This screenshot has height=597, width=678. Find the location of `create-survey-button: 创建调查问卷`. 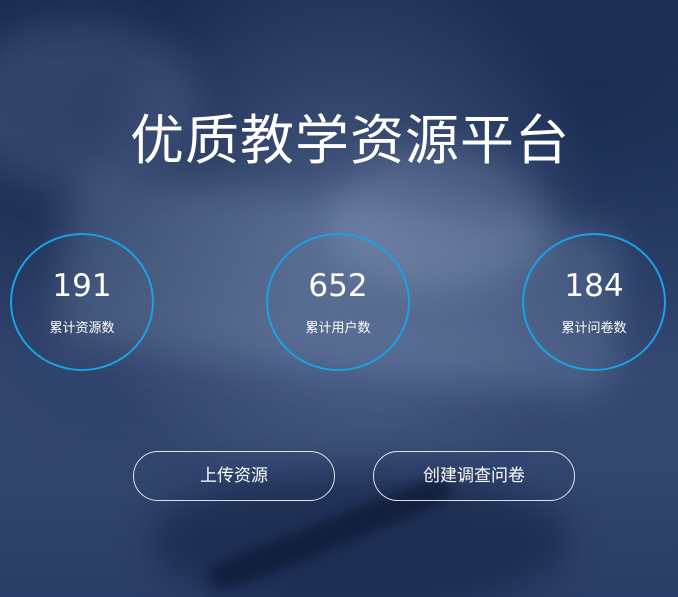

create-survey-button: 创建调查问卷 is located at coordinates (474, 476).